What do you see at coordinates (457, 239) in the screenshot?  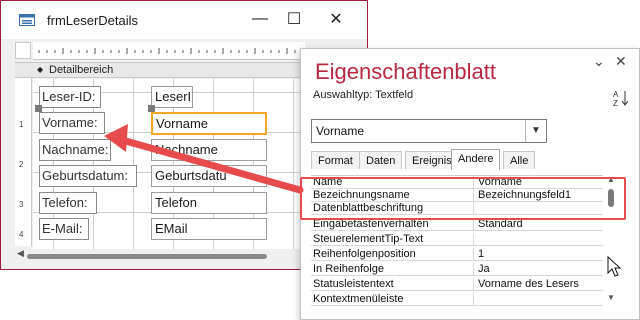 I see `property-row: SteuerelementTip-Text` at bounding box center [457, 239].